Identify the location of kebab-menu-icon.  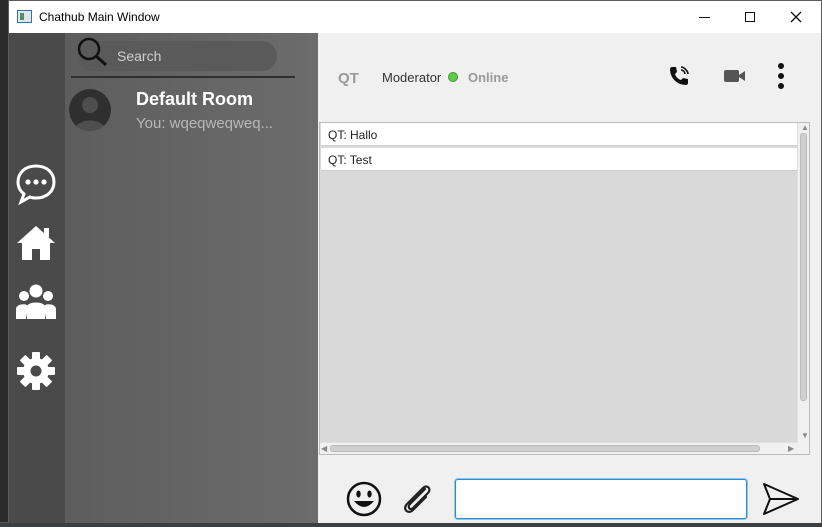
(781, 76).